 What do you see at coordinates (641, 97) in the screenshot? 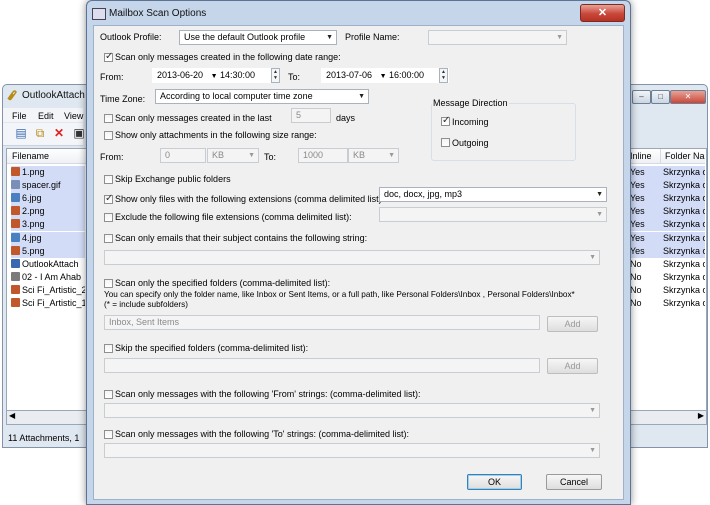
I see `minimize-icon: –` at bounding box center [641, 97].